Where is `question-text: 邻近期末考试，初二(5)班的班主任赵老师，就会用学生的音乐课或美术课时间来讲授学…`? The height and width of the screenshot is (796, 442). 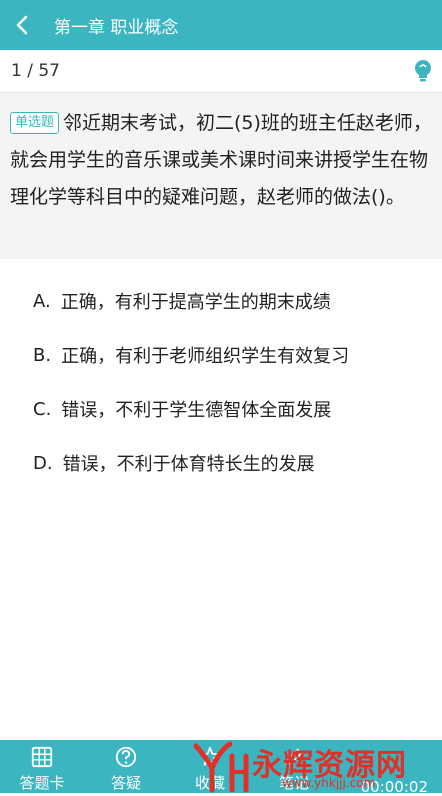
question-text: 邻近期末考试，初二(5)班的班主任赵老师，就会用学生的音乐课或美术课时间来讲授学… is located at coordinates (221, 160).